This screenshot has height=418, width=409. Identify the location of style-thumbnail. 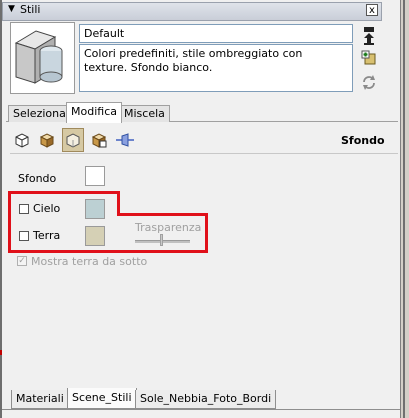
(42, 58).